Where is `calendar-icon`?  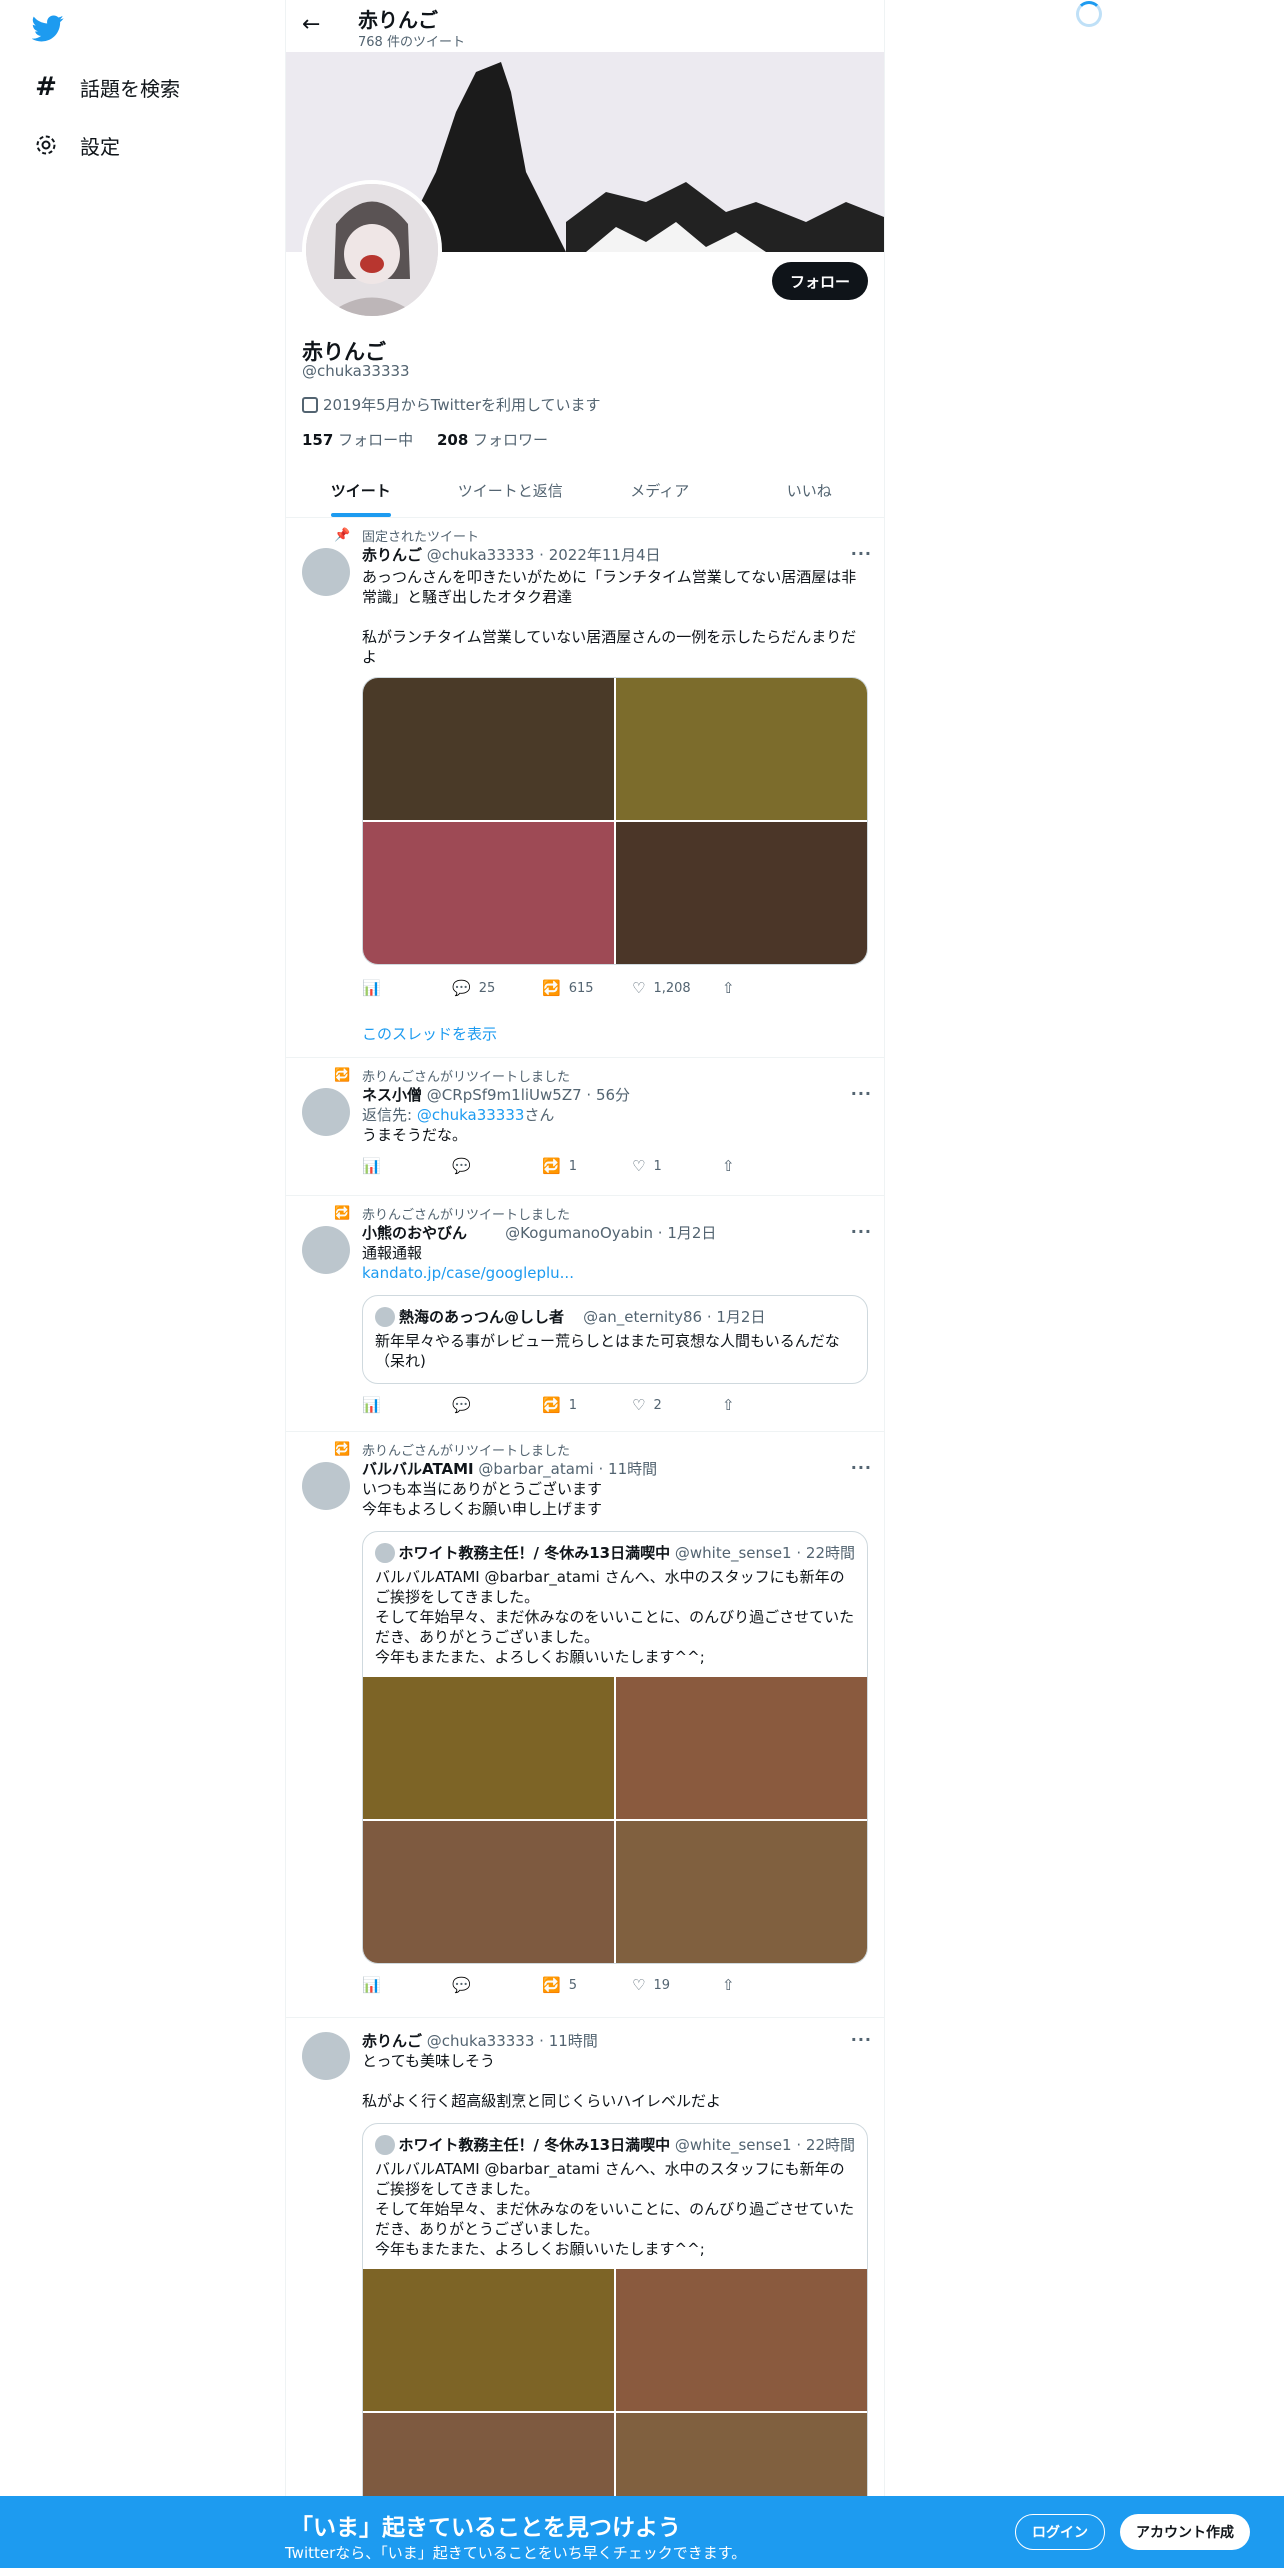
calendar-icon is located at coordinates (310, 404).